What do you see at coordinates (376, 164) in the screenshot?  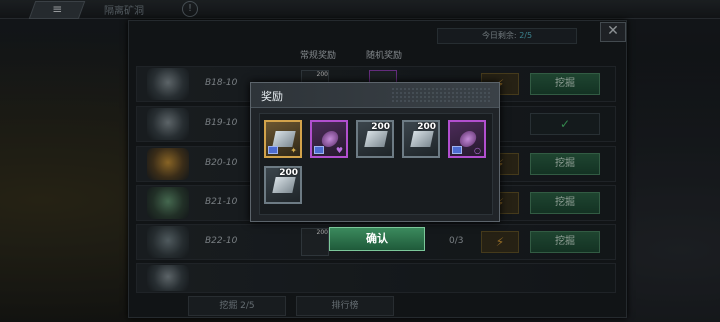 I see `reward-grid: ✦ ♥ 200 200 ○ 200` at bounding box center [376, 164].